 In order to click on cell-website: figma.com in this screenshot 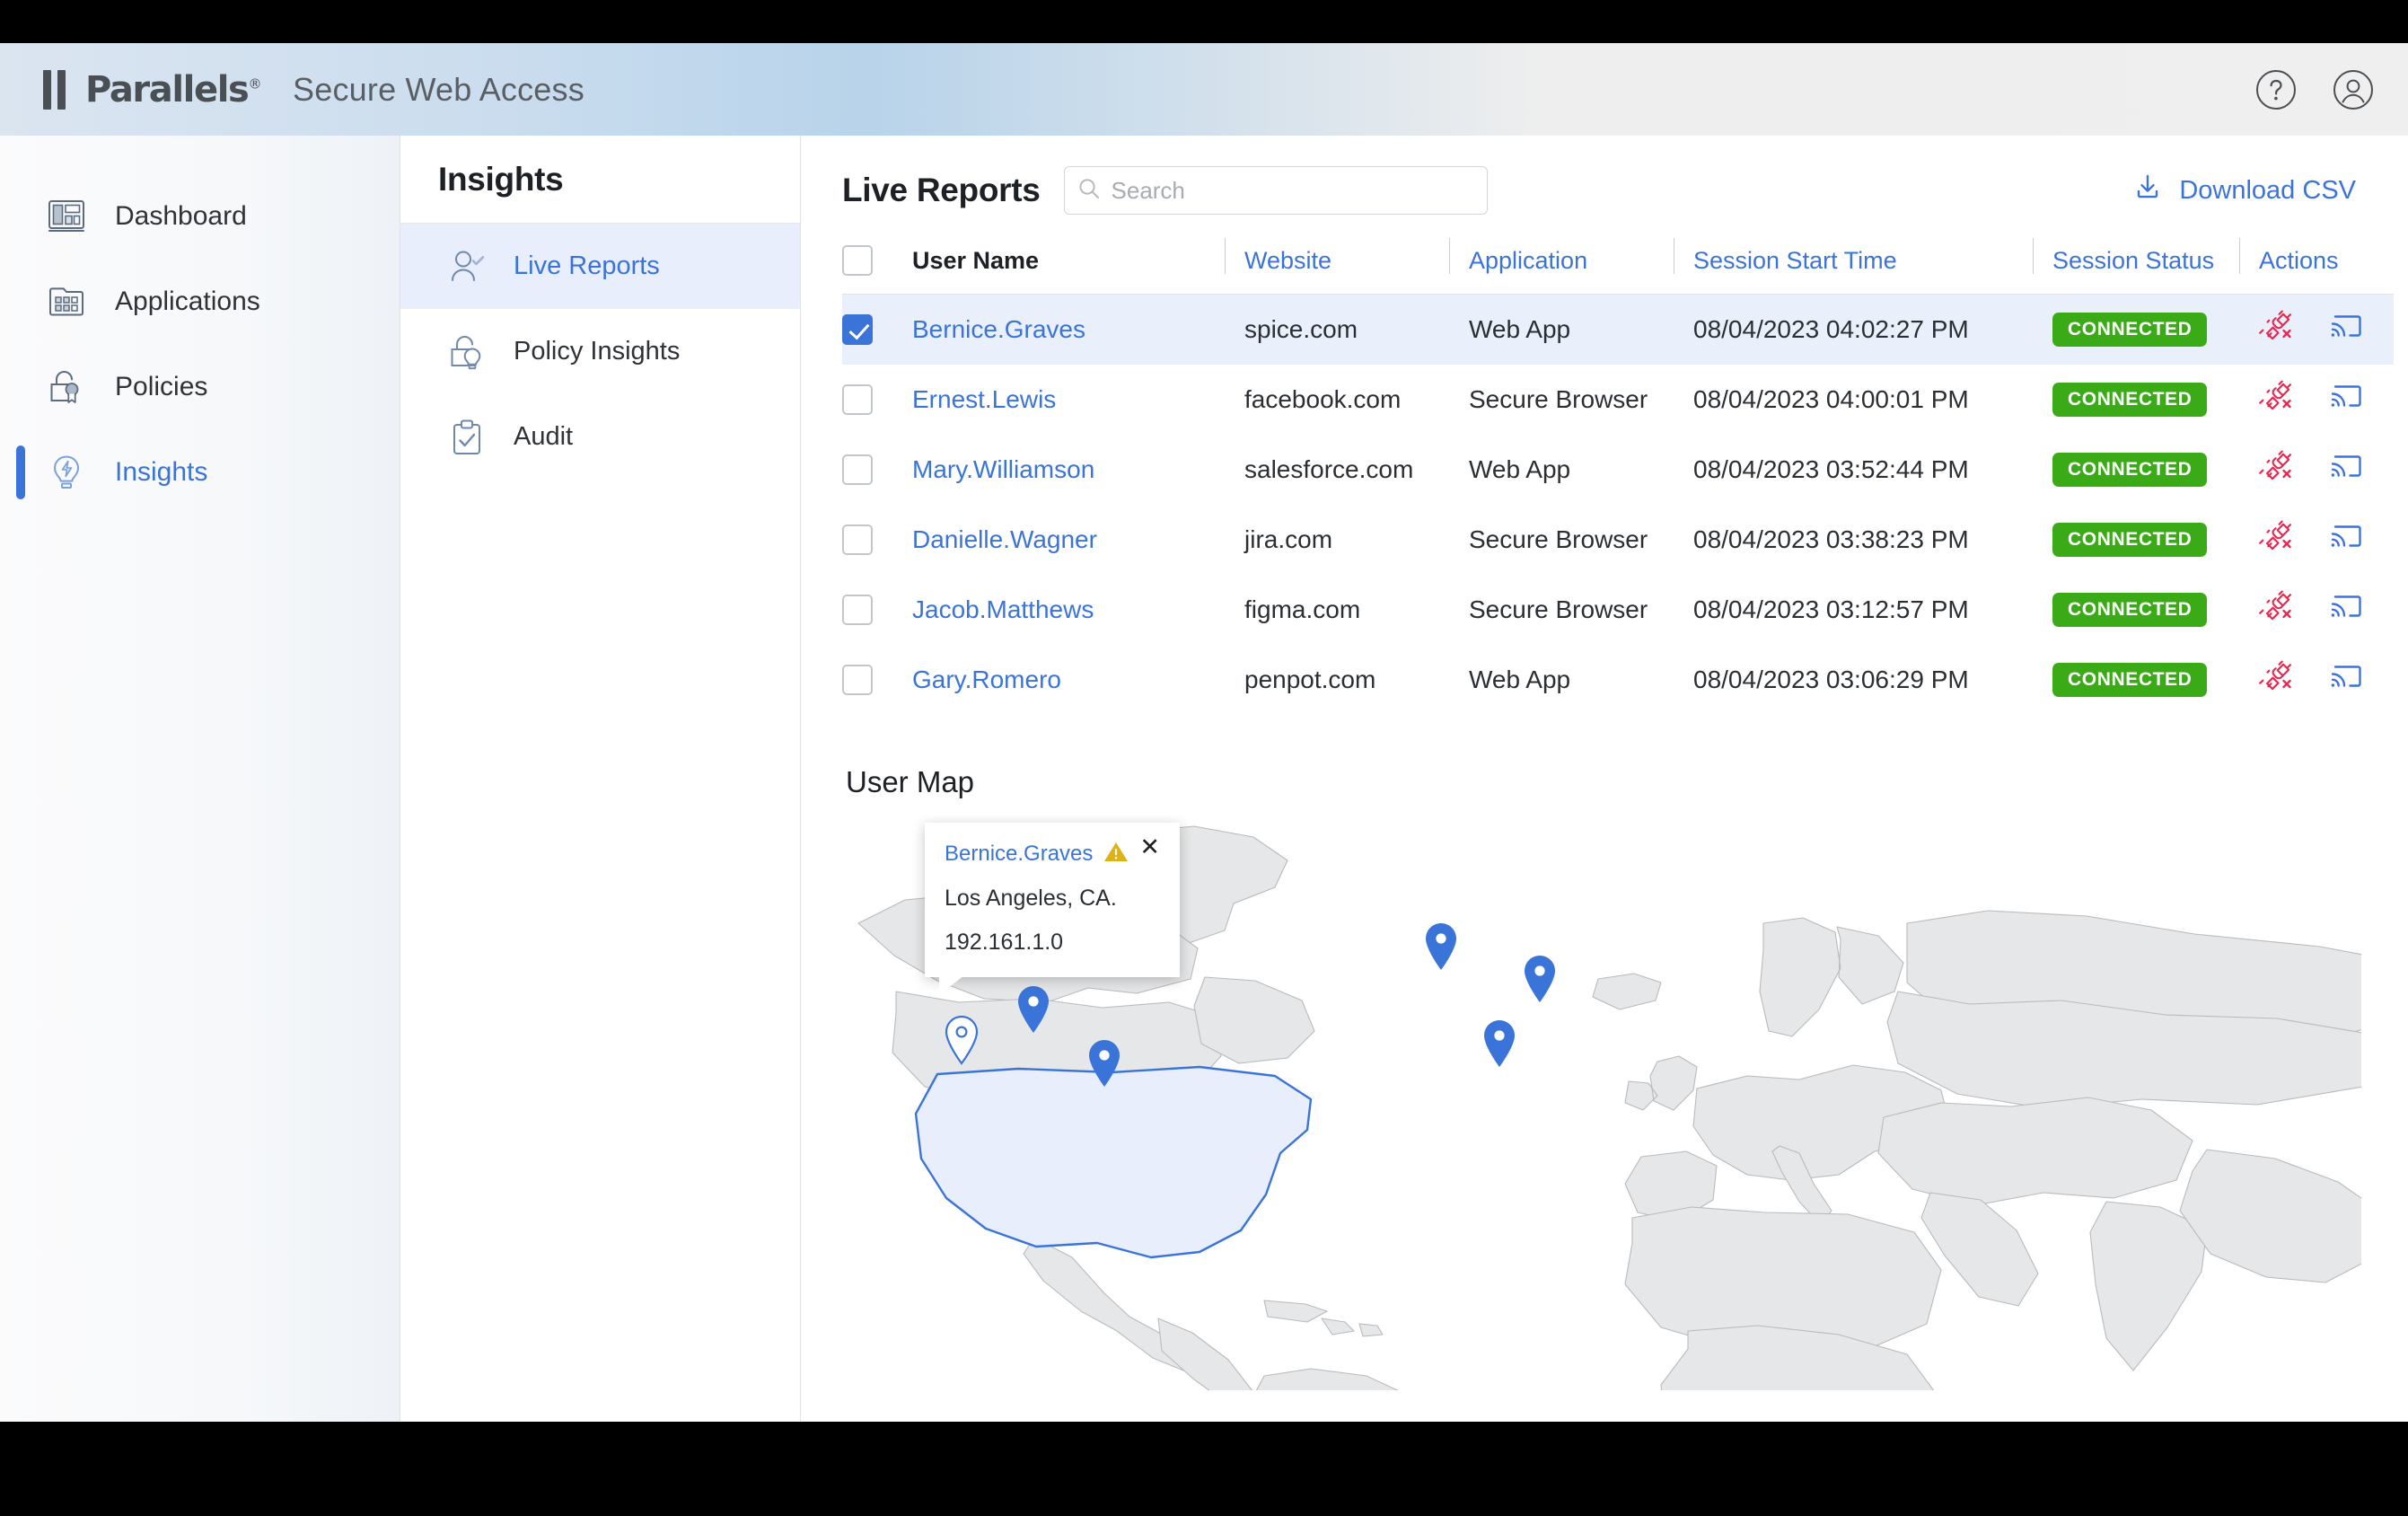, I will do `click(1303, 609)`.